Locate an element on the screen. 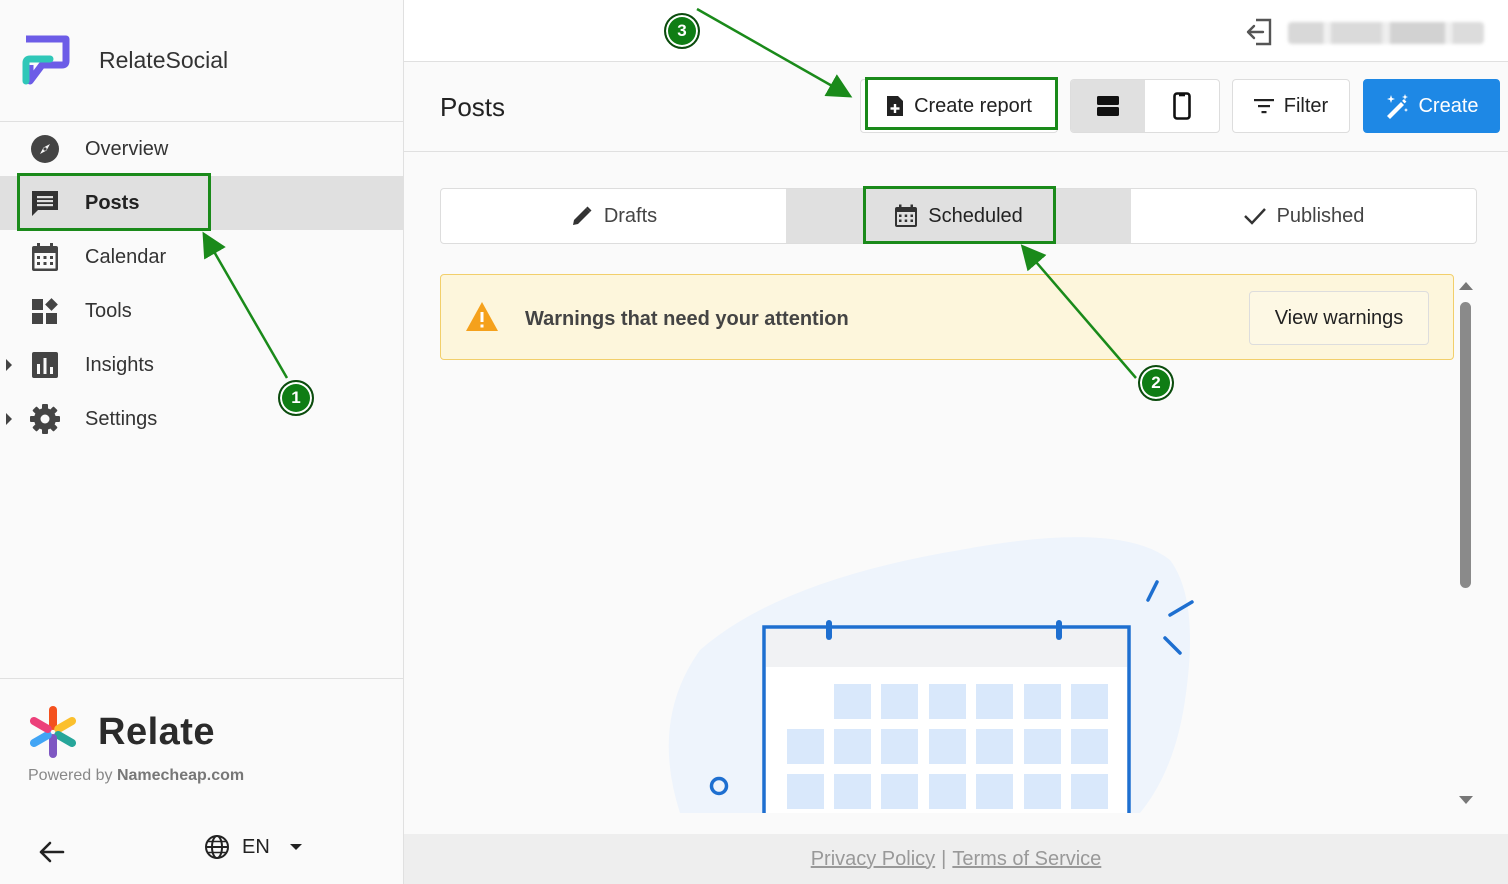 The height and width of the screenshot is (884, 1508). sidebar-item-label: Settings is located at coordinates (121, 418).